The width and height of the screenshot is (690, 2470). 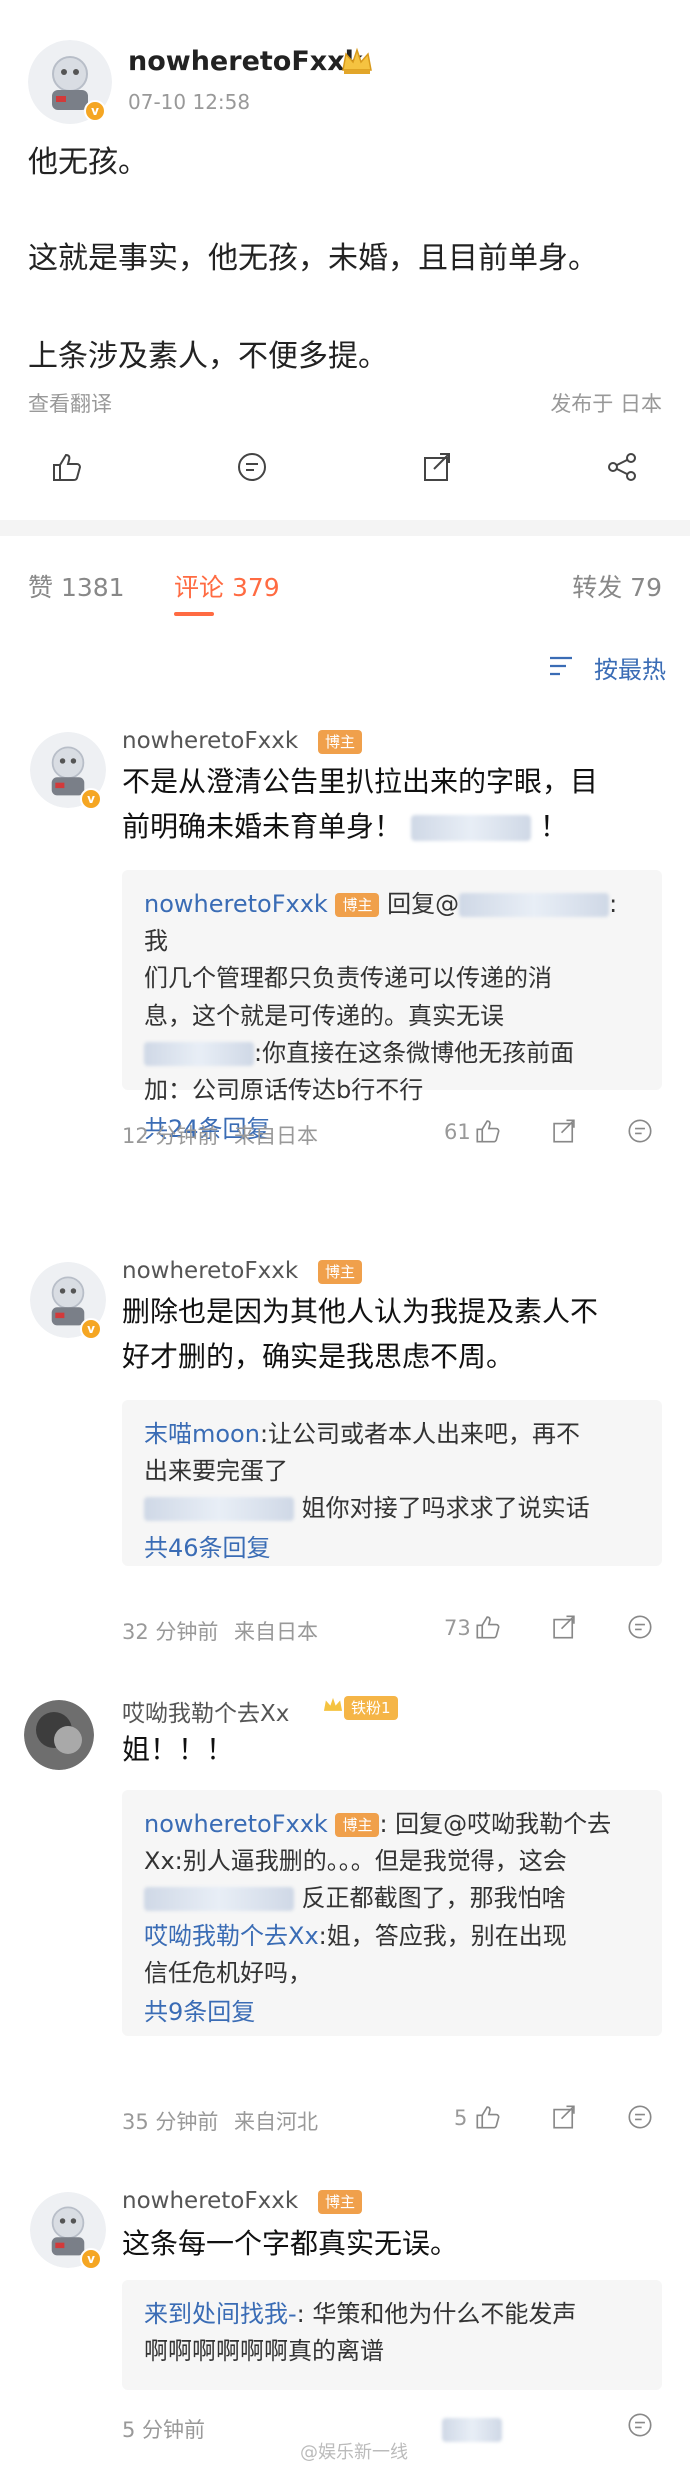 I want to click on comment-line-text: 前明确未婚未育单身！, so click(x=262, y=826).